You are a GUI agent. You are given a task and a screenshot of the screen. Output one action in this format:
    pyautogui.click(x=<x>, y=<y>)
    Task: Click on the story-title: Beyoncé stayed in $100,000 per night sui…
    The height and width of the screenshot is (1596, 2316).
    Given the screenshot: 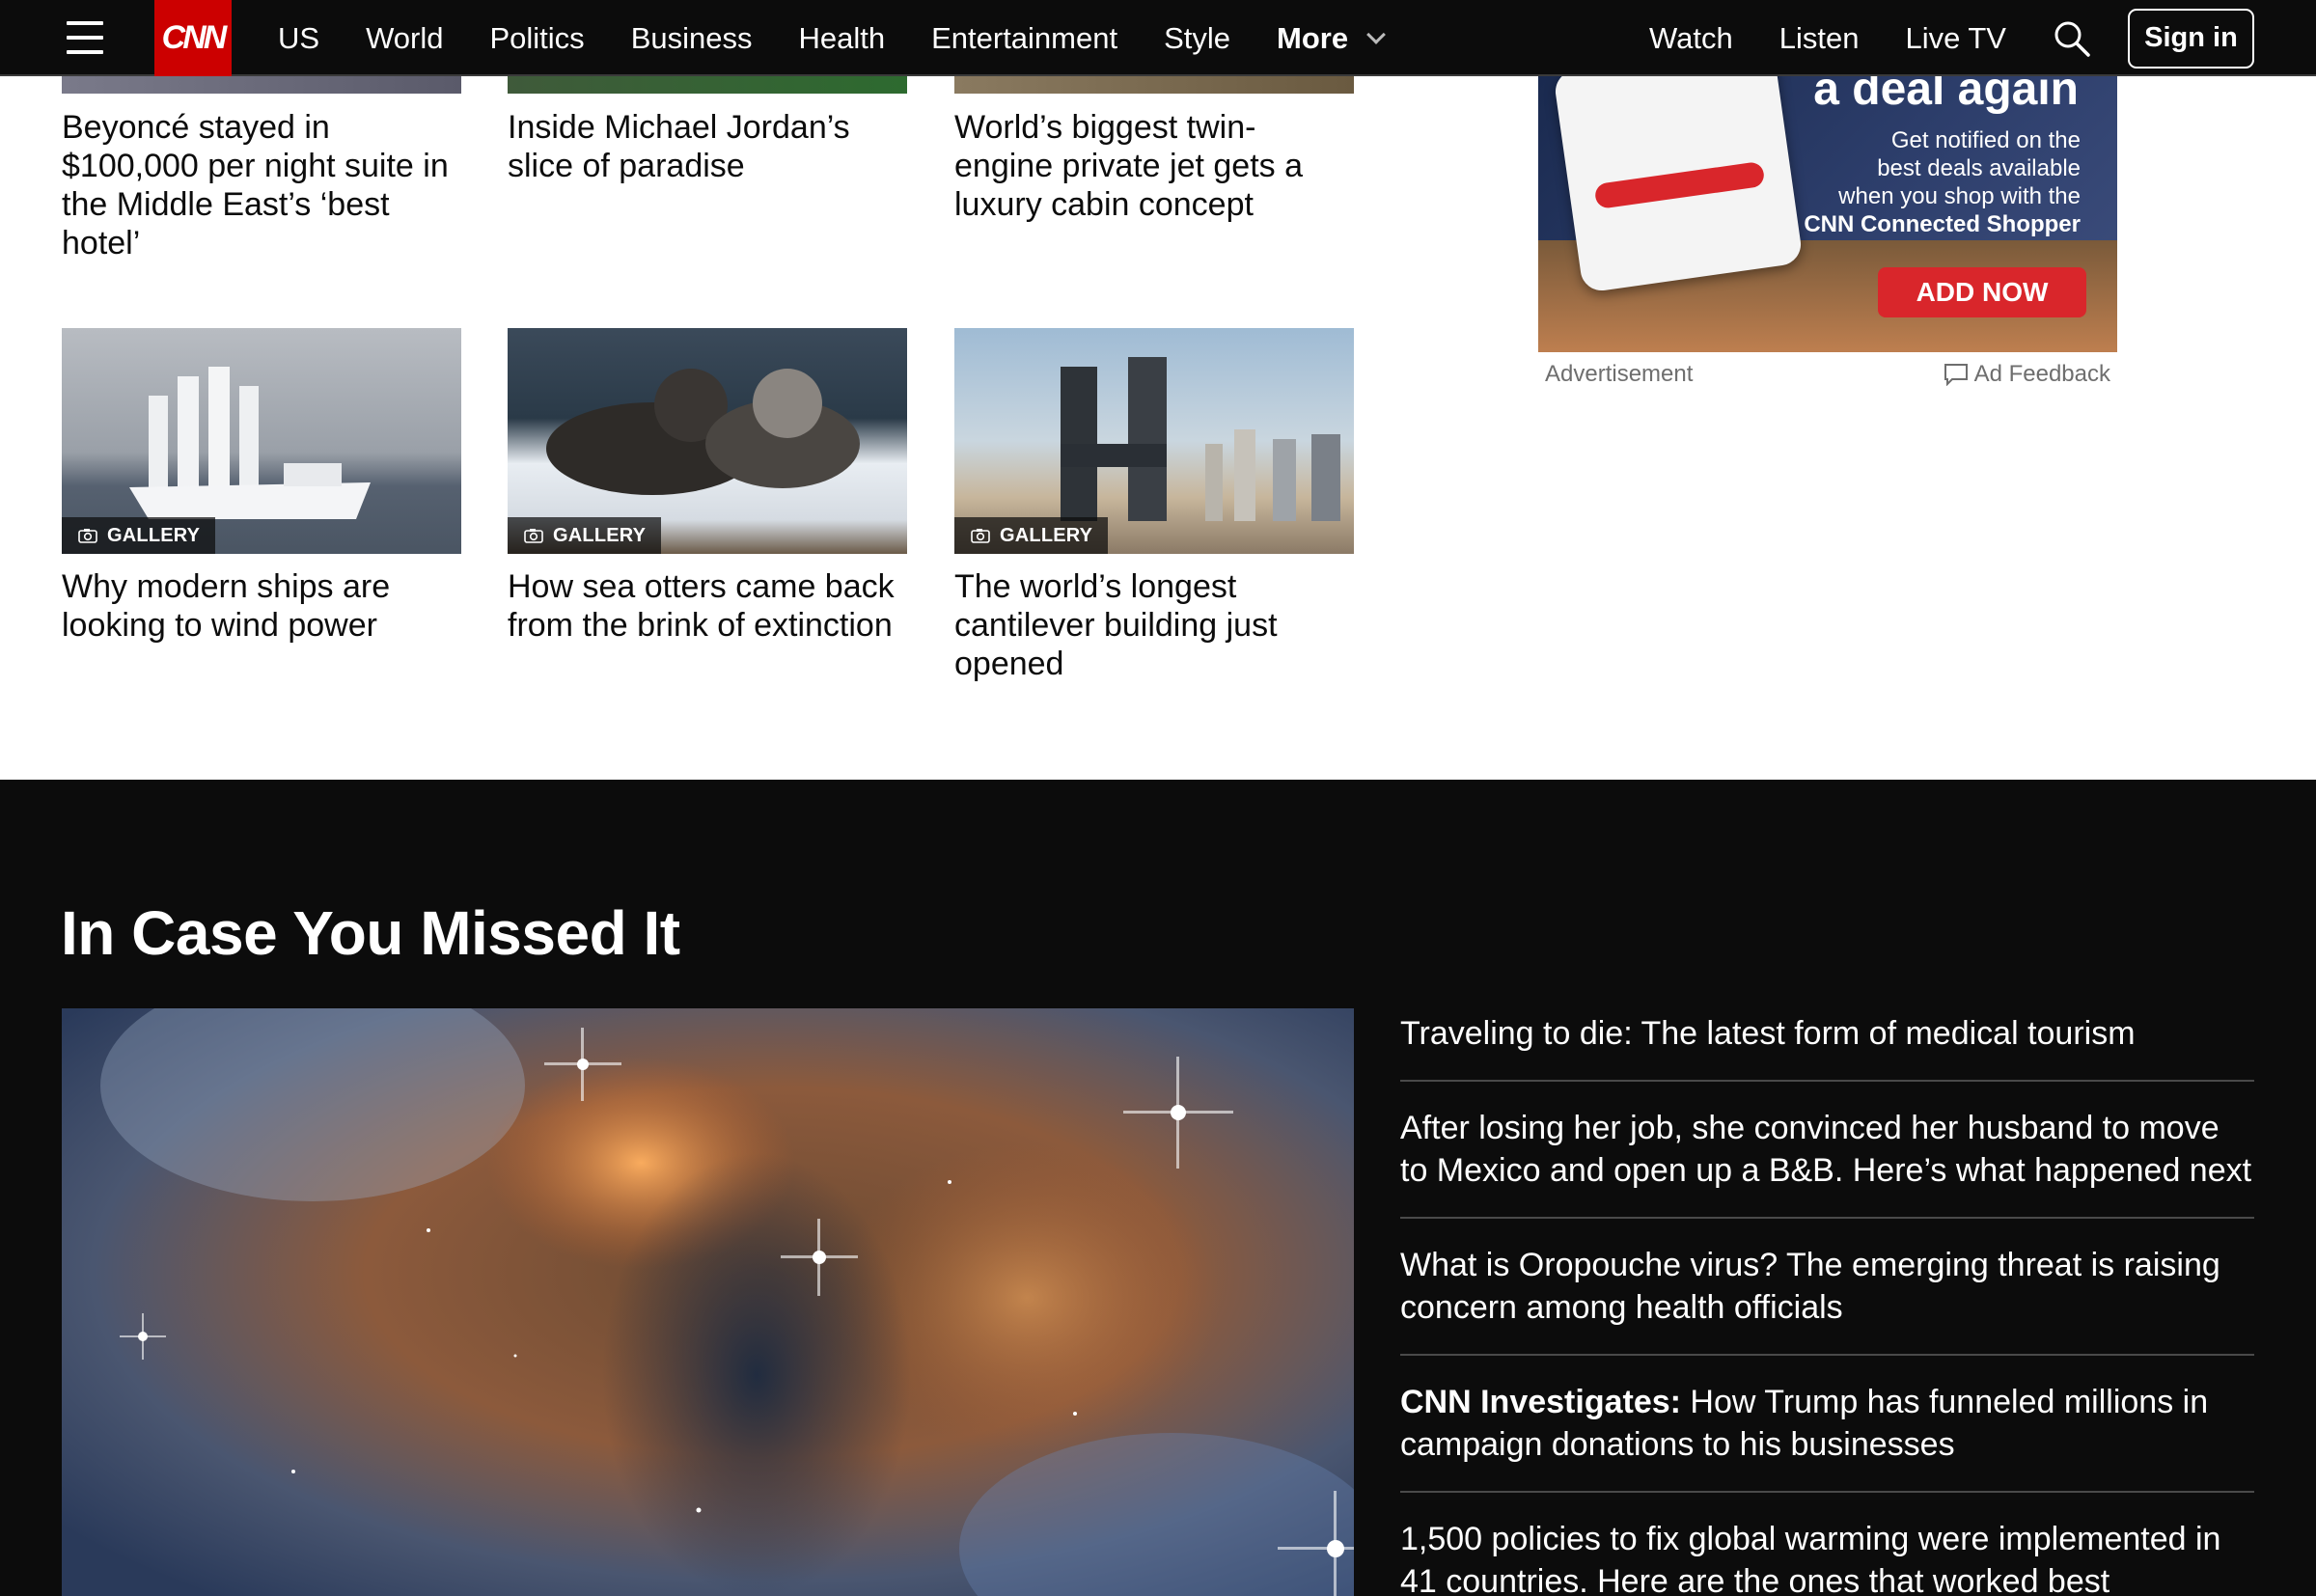 What is the action you would take?
    pyautogui.click(x=255, y=185)
    